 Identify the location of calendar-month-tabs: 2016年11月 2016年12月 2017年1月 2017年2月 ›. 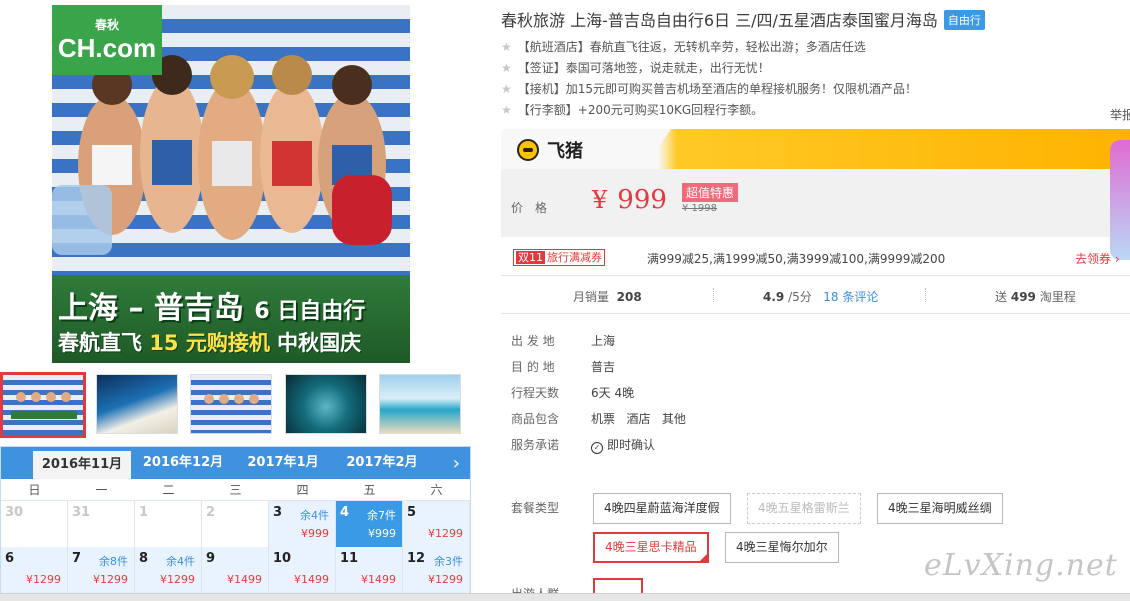
(235, 463).